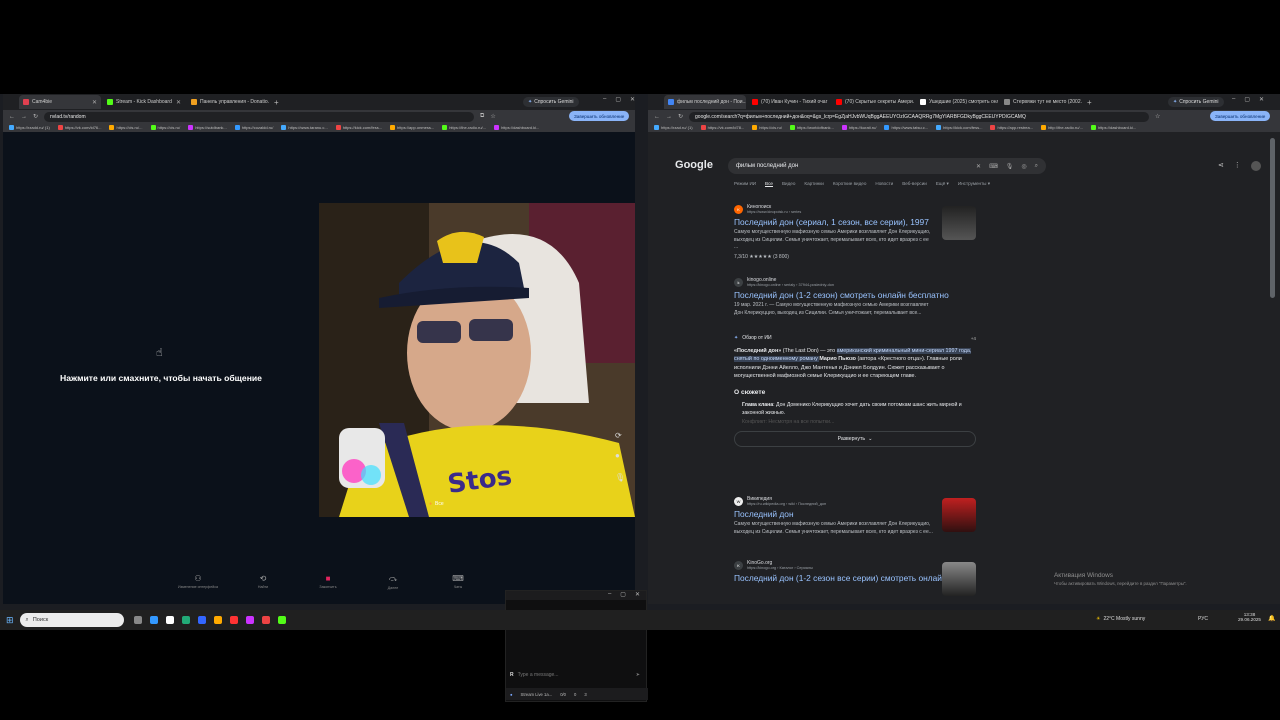 The height and width of the screenshot is (720, 1280). I want to click on share-icon: ⋖, so click(1221, 166).